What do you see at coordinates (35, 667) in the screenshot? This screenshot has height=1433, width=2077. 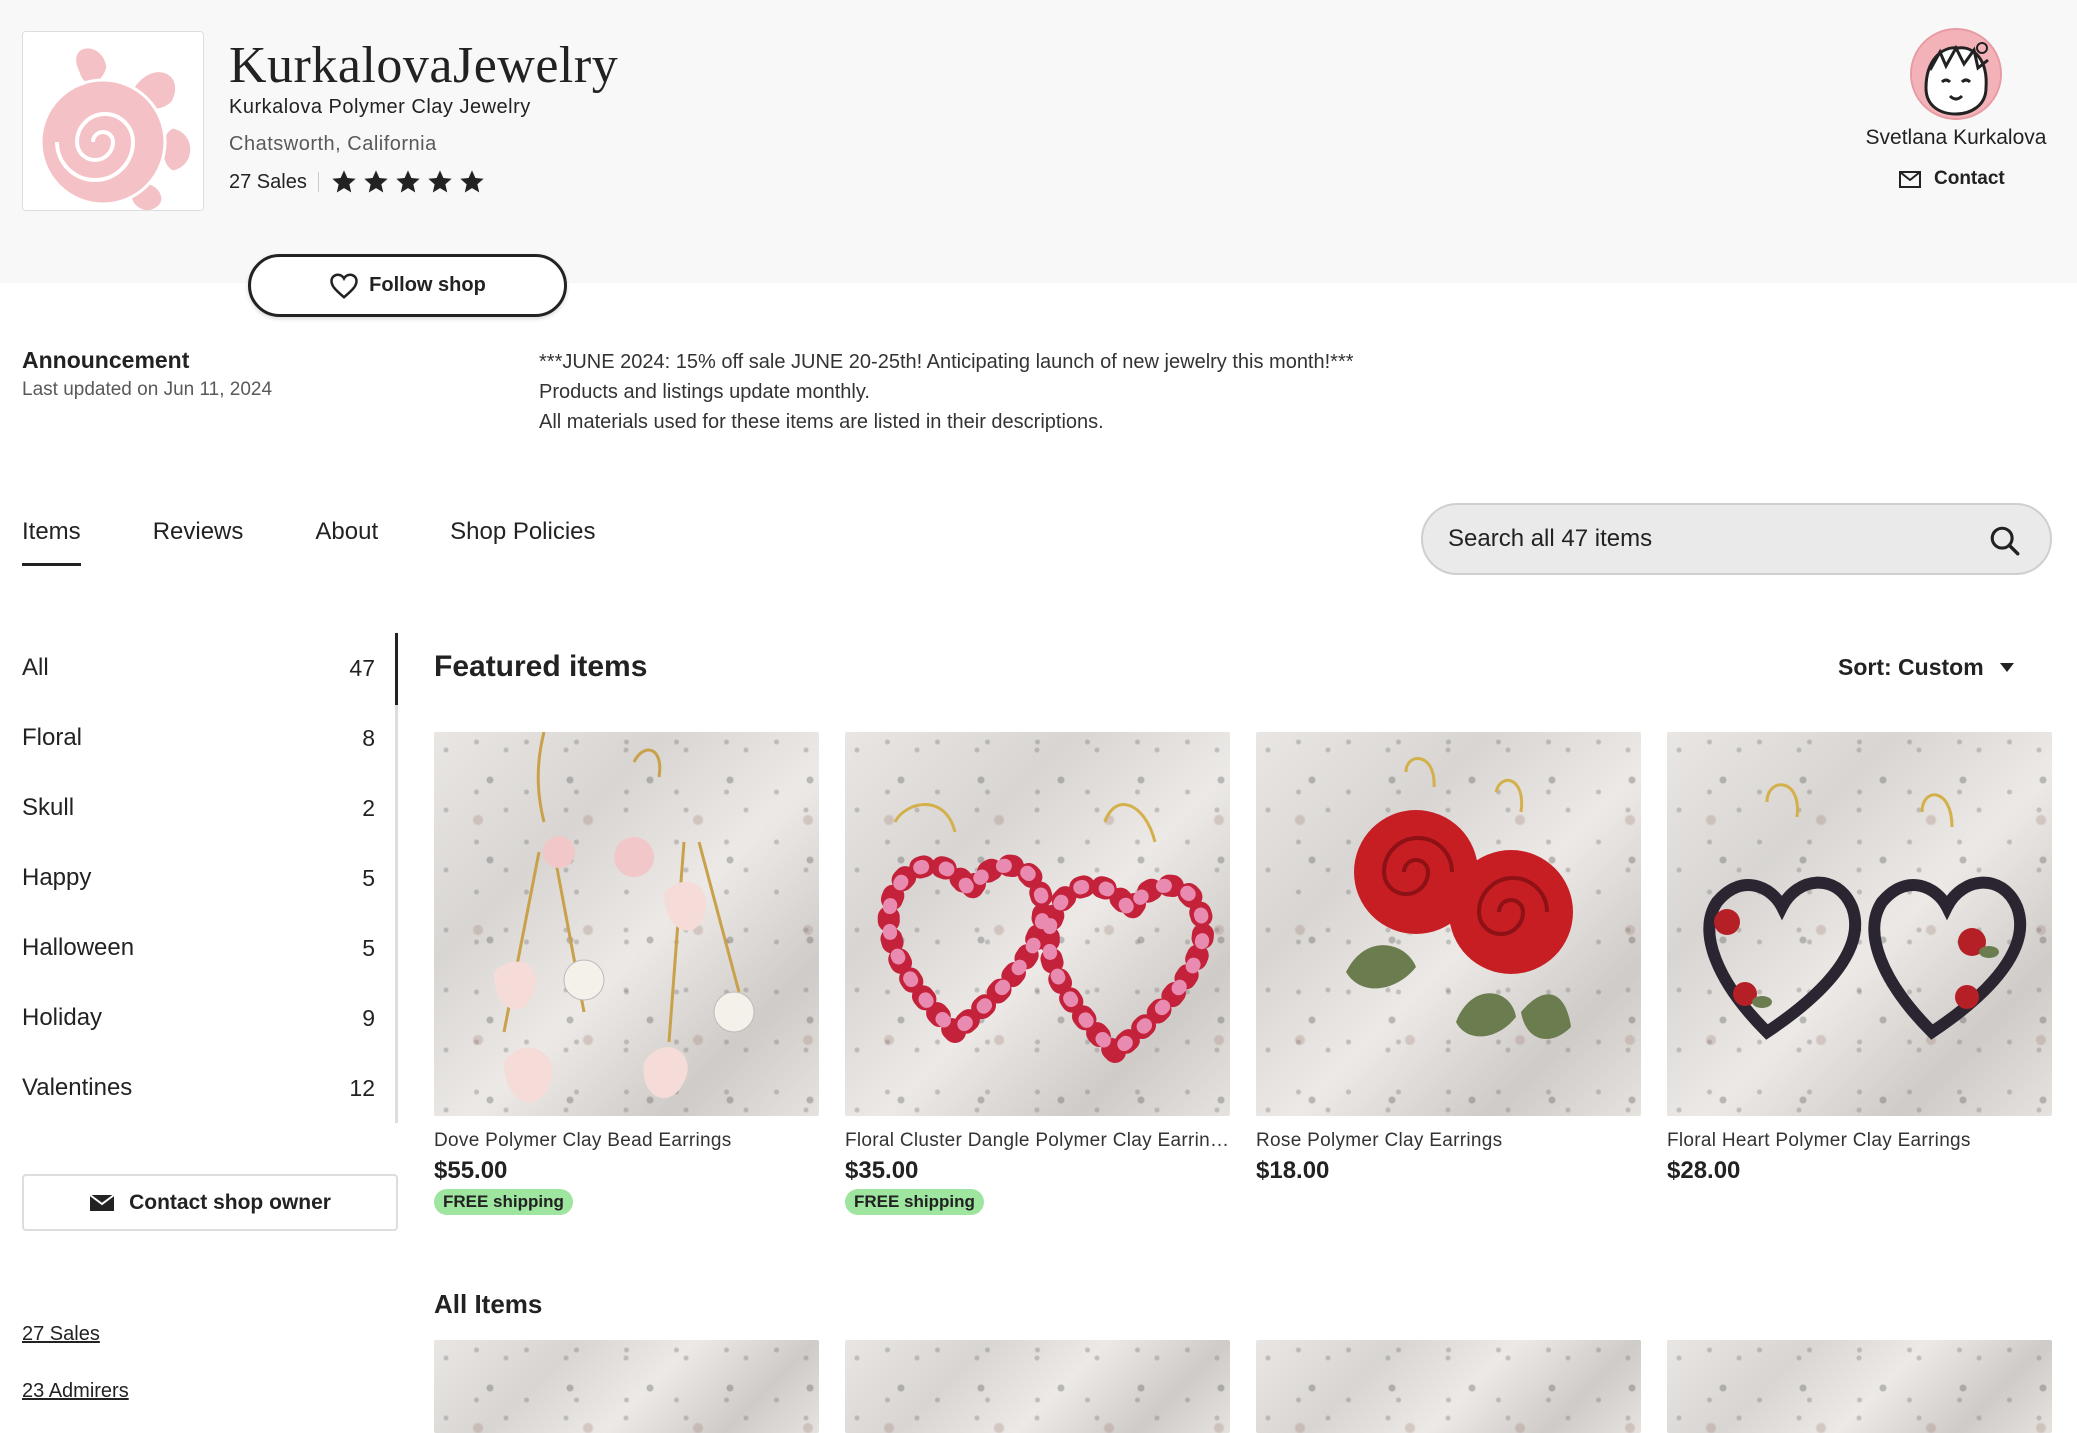 I see `category-label: All` at bounding box center [35, 667].